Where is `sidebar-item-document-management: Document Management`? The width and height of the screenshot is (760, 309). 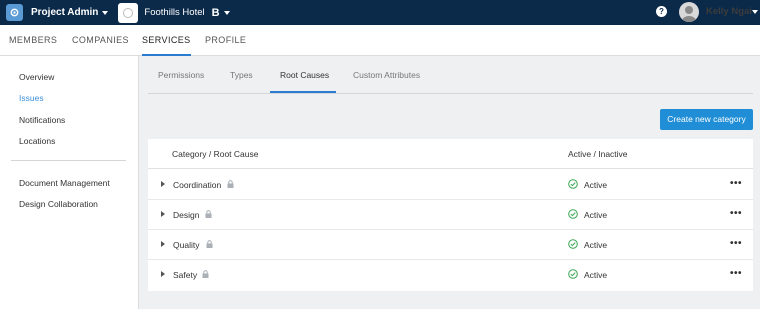
sidebar-item-document-management: Document Management is located at coordinates (64, 183).